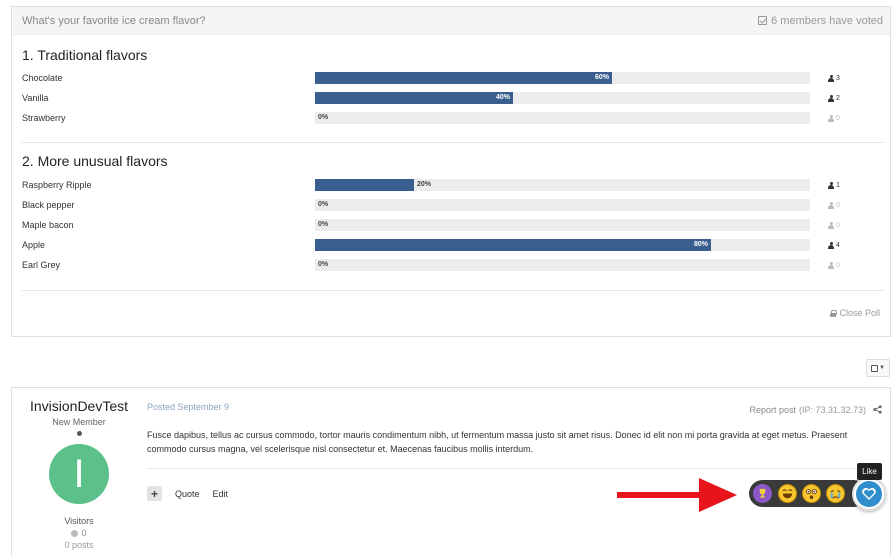 The image size is (892, 556). What do you see at coordinates (838, 185) in the screenshot?
I see `poll-voter-count-value: 1` at bounding box center [838, 185].